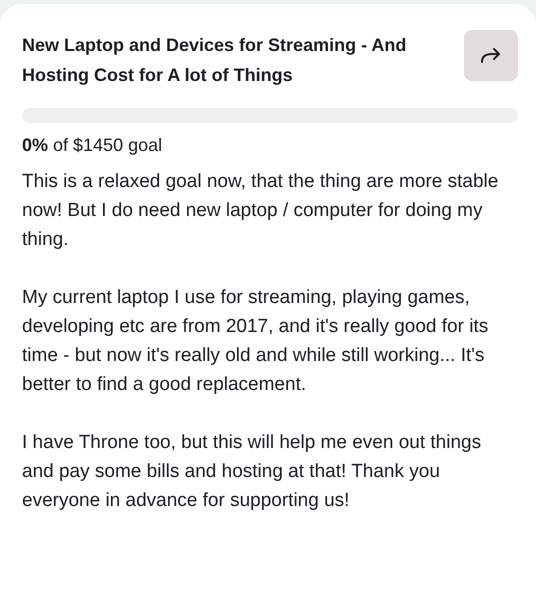 Image resolution: width=536 pixels, height=600 pixels. I want to click on share-button, so click(491, 55).